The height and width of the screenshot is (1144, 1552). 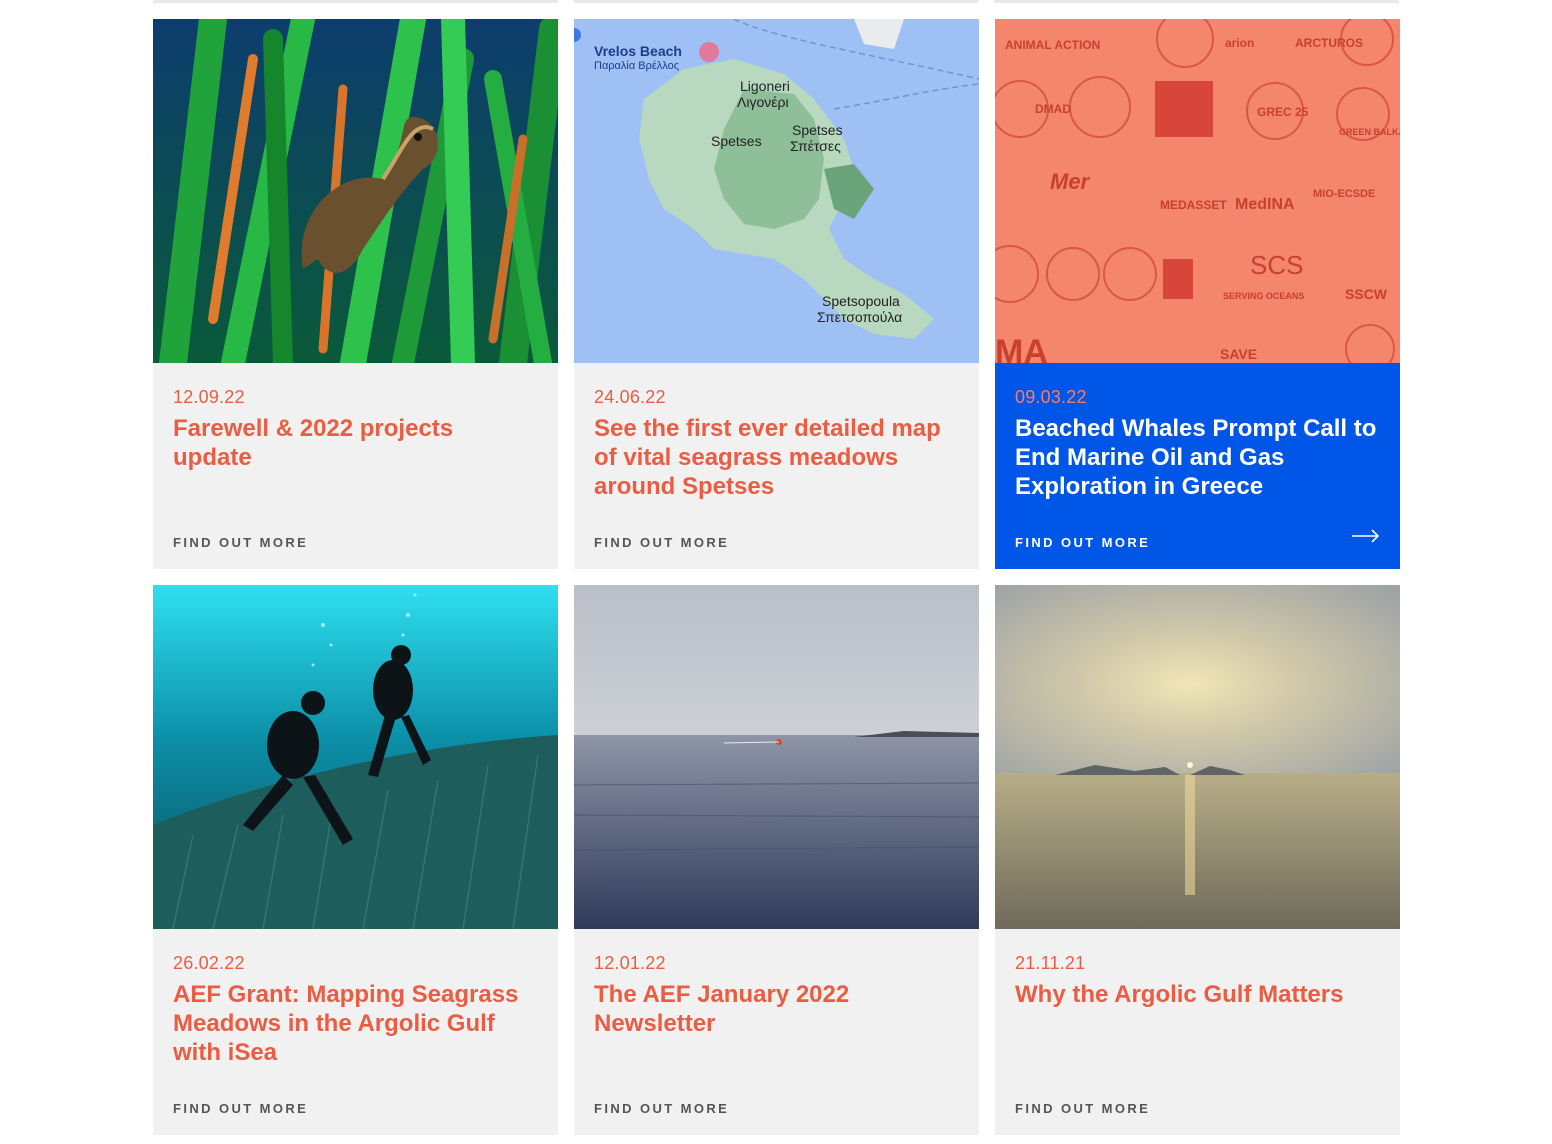 What do you see at coordinates (1329, 43) in the screenshot?
I see `logo-text: ARCTUROS` at bounding box center [1329, 43].